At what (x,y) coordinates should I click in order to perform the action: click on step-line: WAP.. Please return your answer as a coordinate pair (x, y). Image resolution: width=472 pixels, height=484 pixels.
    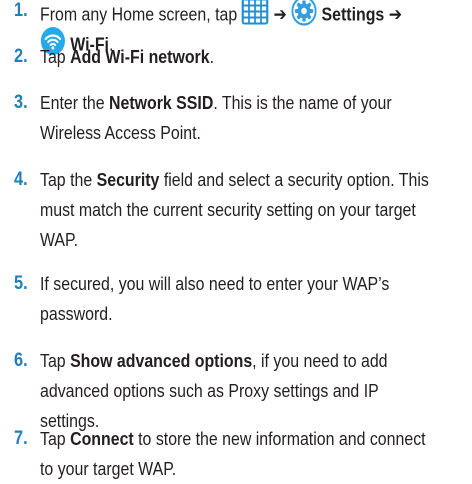
    Looking at the image, I should click on (59, 240).